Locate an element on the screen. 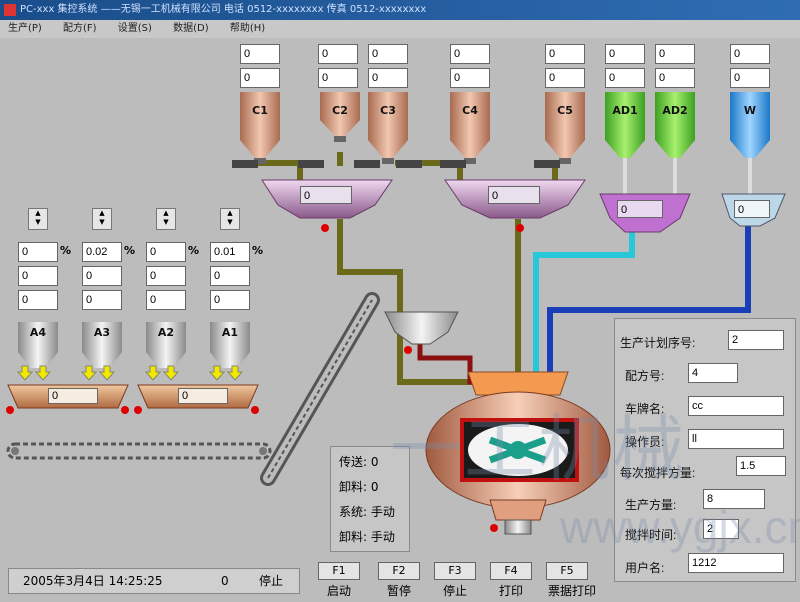  plan-number-label: 生产计划序号: is located at coordinates (658, 343).